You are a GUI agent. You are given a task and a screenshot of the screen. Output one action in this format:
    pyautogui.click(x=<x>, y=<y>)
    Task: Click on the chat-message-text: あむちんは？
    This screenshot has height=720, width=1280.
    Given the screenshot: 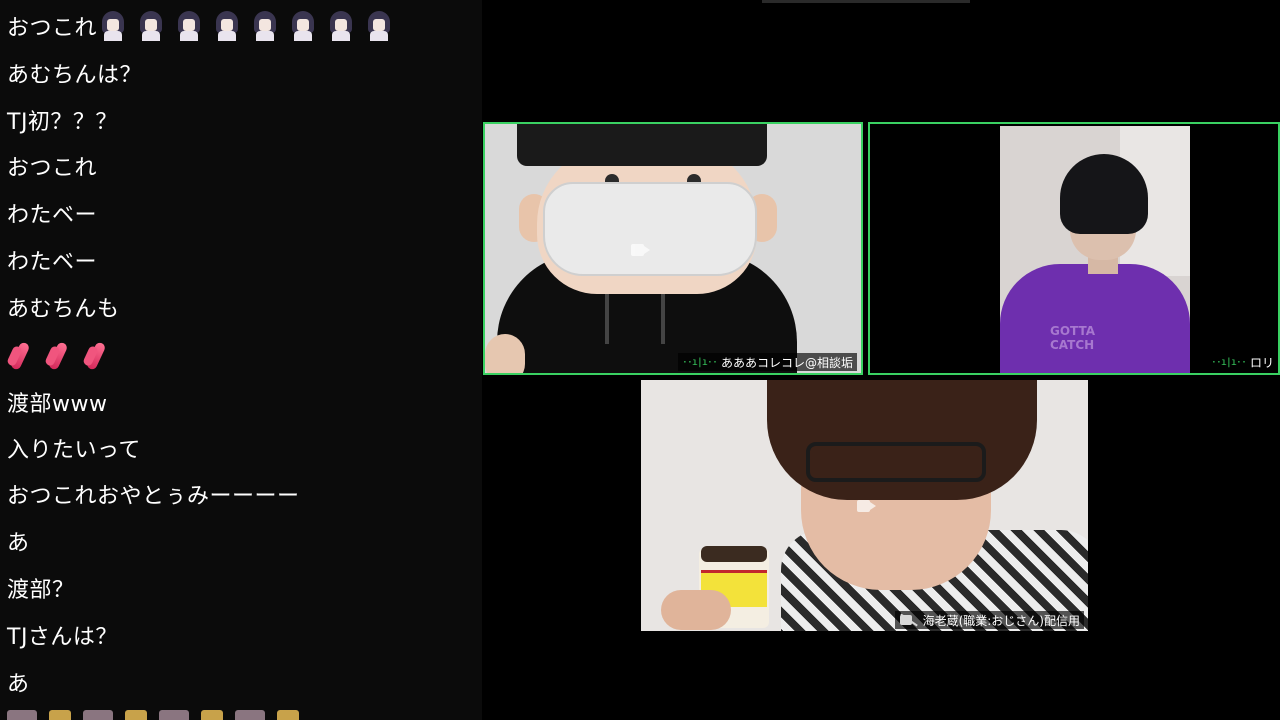 What is the action you would take?
    pyautogui.click(x=75, y=75)
    